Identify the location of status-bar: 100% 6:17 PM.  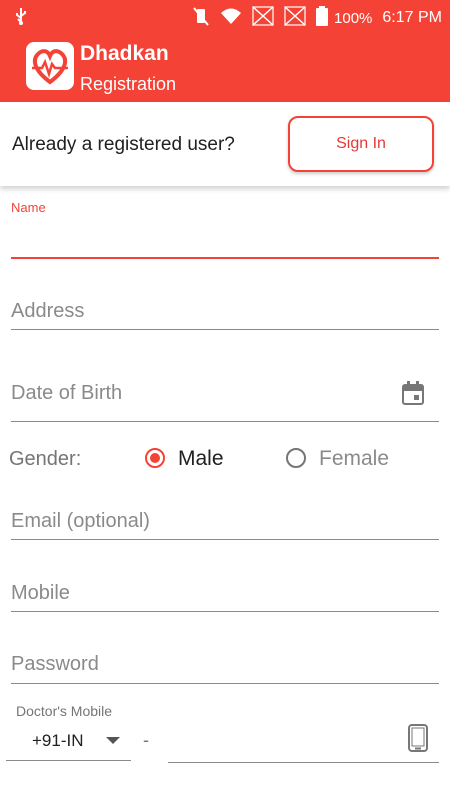
(225, 16).